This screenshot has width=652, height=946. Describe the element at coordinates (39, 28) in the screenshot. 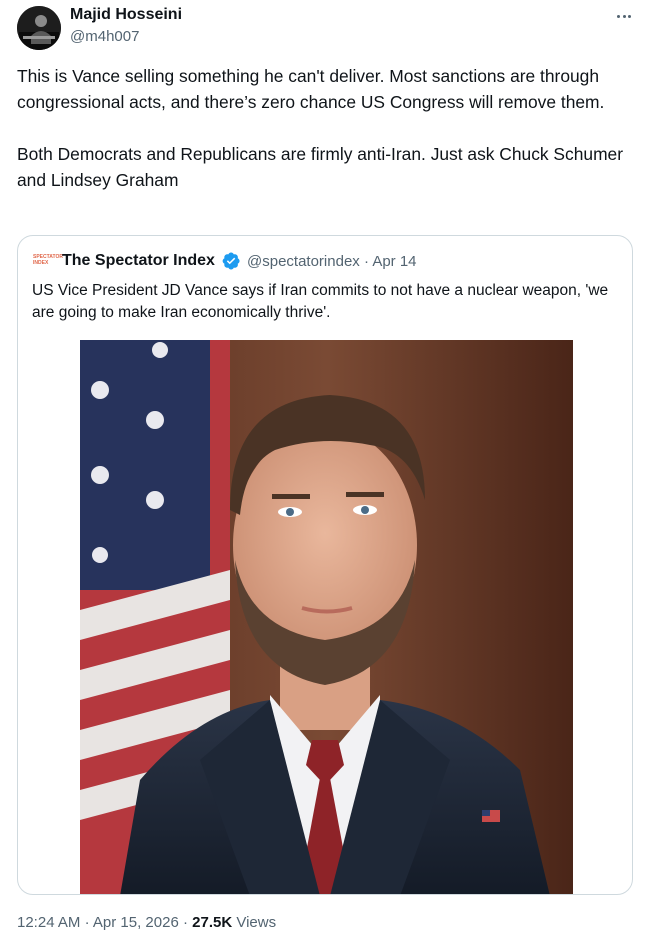

I see `author-avatar` at that location.